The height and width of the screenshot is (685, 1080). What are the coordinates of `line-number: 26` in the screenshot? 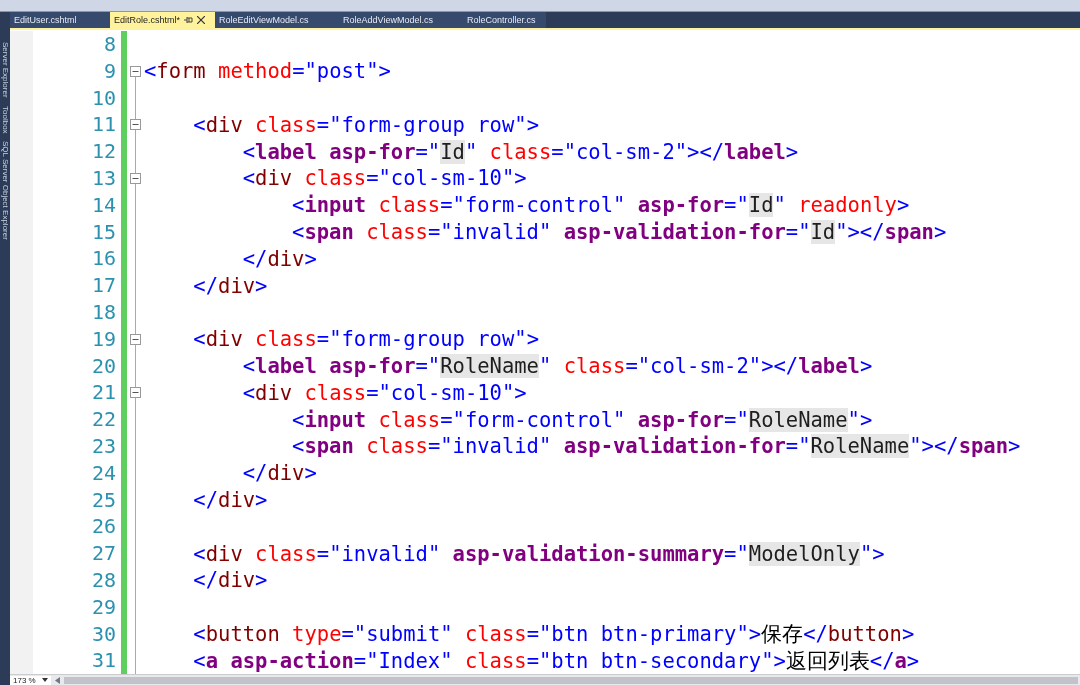 It's located at (103, 527).